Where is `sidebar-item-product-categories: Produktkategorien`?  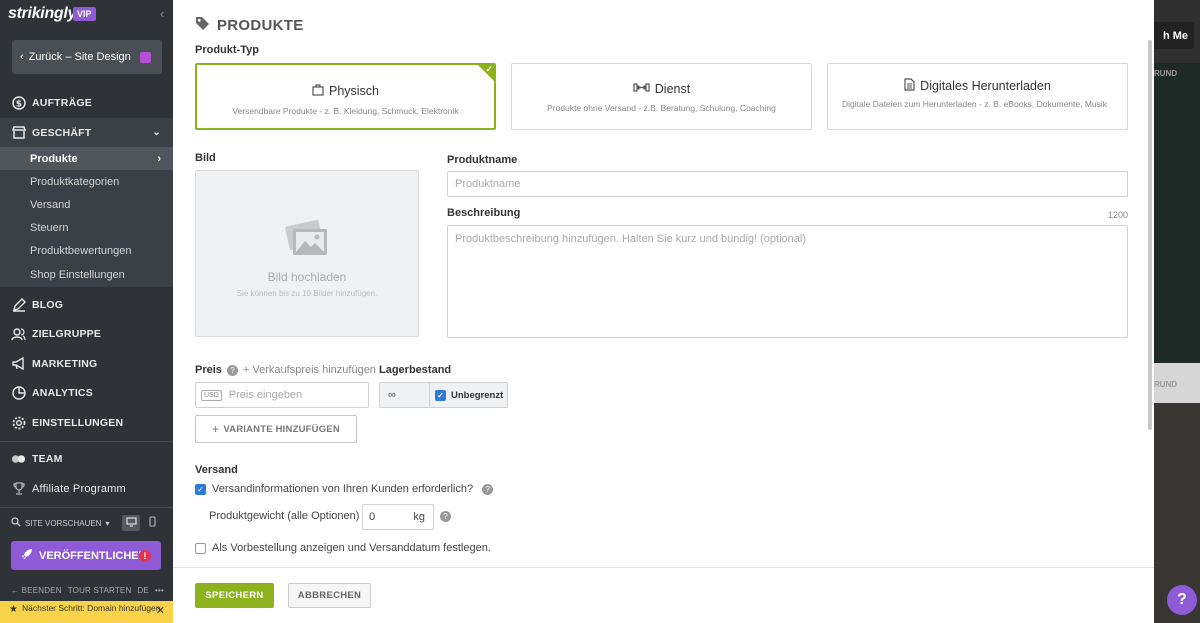
sidebar-item-product-categories: Produktkategorien is located at coordinates (86, 181).